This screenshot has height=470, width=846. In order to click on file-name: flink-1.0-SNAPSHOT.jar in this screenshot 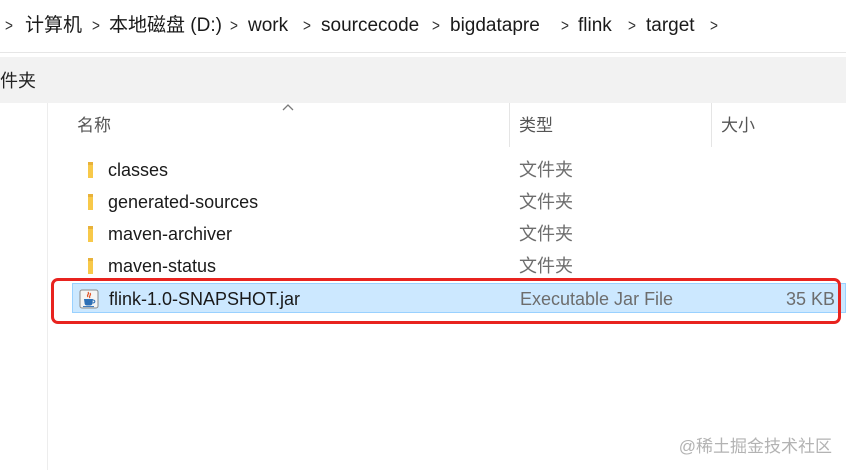, I will do `click(205, 299)`.